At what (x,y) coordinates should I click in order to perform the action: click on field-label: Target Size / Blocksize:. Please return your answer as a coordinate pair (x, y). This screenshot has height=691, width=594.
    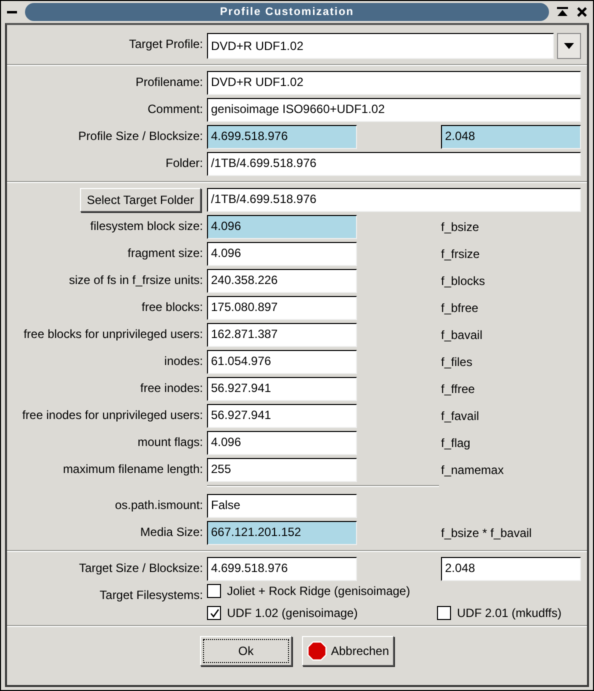
    Looking at the image, I should click on (140, 567).